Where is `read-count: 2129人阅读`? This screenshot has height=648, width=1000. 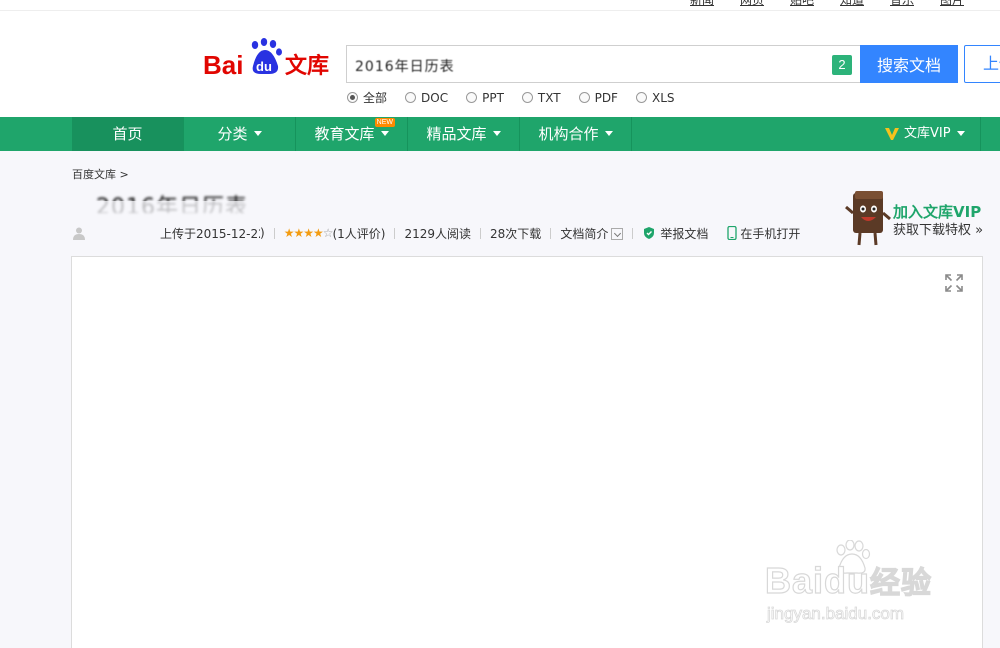 read-count: 2129人阅读 is located at coordinates (438, 233).